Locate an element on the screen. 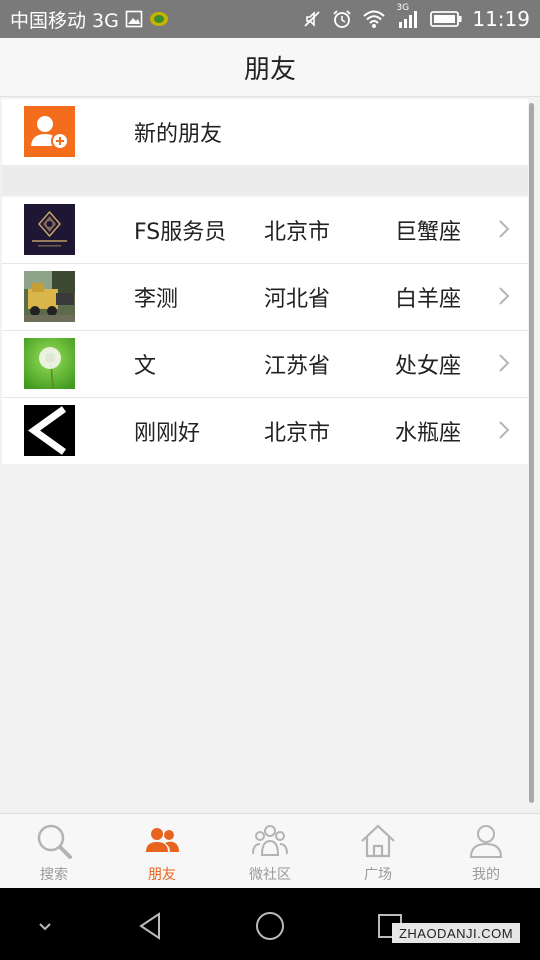 This screenshot has height=960, width=540. dandelion-photo is located at coordinates (49, 363).